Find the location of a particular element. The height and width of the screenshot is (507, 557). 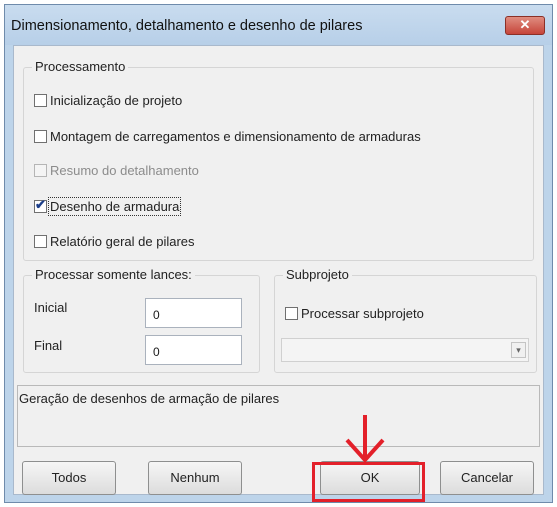

processamento-legend: Processamento is located at coordinates (80, 66).